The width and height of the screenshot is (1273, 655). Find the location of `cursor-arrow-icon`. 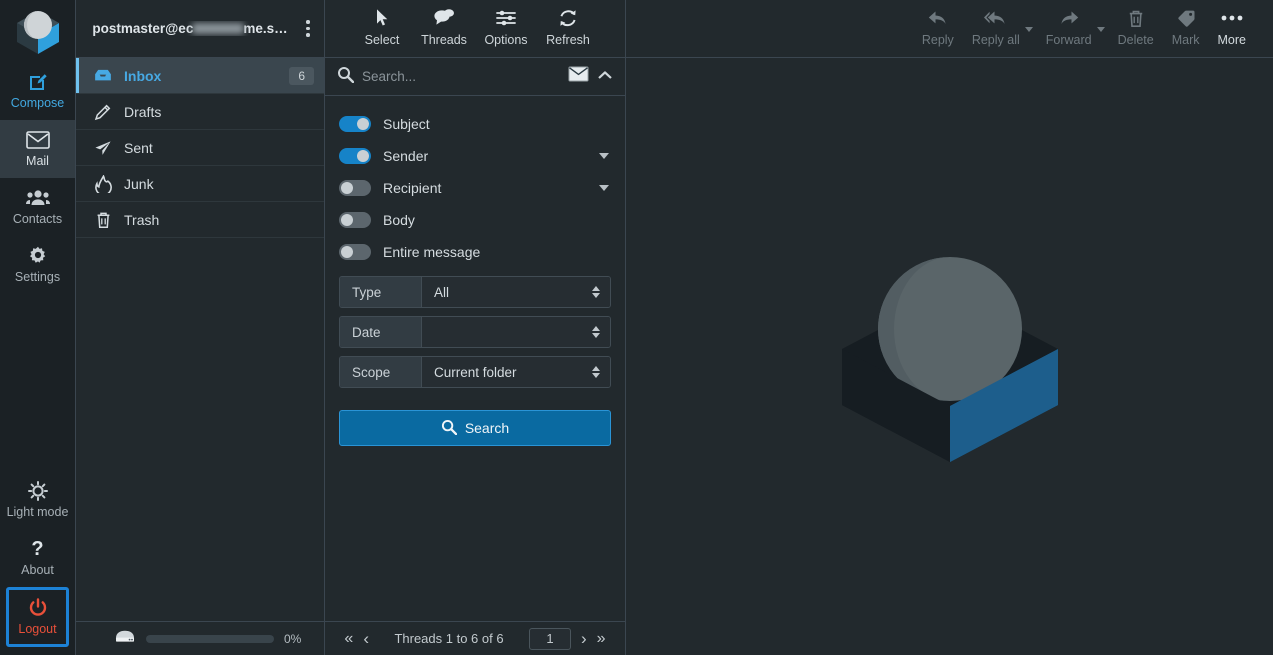

cursor-arrow-icon is located at coordinates (382, 18).